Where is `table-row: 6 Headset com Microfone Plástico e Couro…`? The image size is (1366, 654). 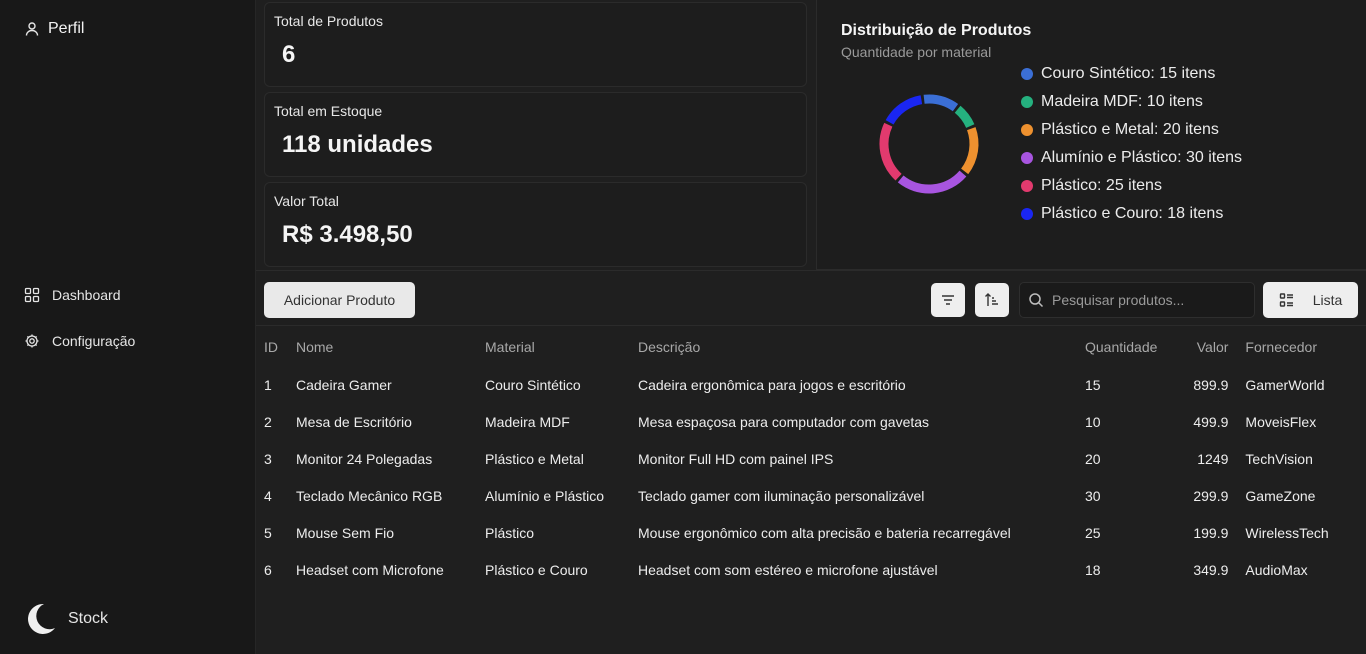
table-row: 6 Headset com Microfone Plástico e Couro… is located at coordinates (807, 569).